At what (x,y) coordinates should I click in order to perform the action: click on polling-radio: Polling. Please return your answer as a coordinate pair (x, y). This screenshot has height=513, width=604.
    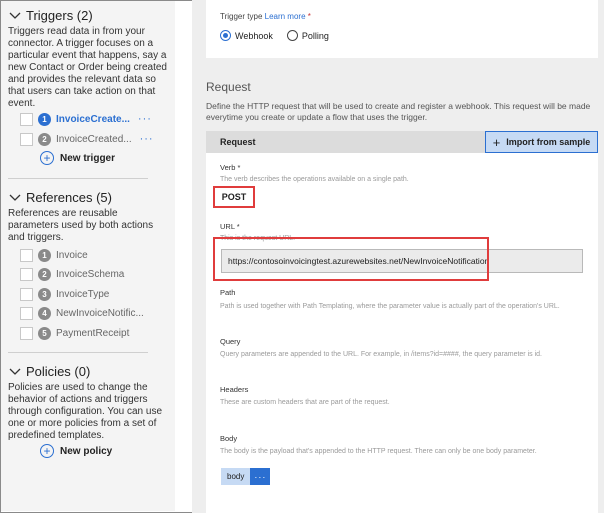
    Looking at the image, I should click on (307, 35).